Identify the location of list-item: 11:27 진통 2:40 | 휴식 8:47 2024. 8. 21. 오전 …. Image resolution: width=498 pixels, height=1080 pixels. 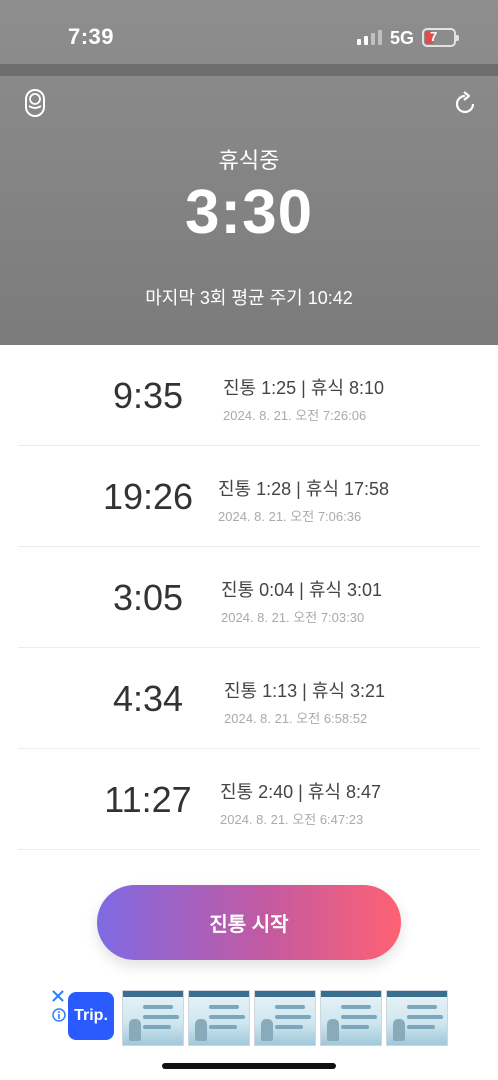
(249, 799).